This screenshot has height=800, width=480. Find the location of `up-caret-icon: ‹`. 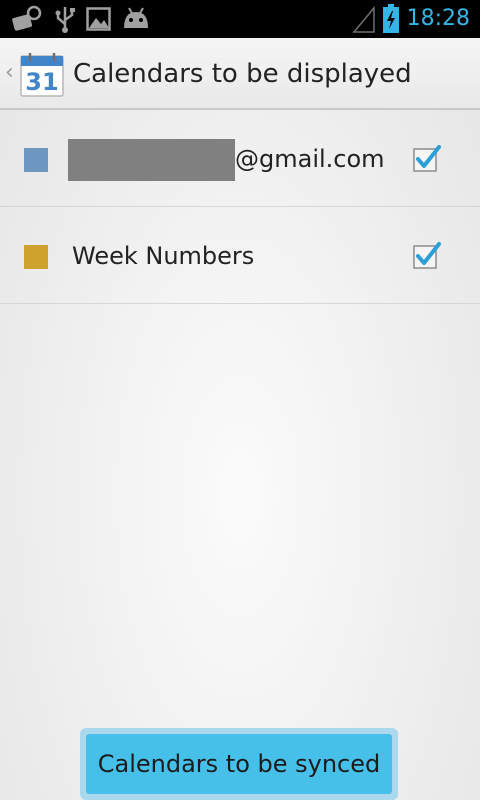

up-caret-icon: ‹ is located at coordinates (9, 73).